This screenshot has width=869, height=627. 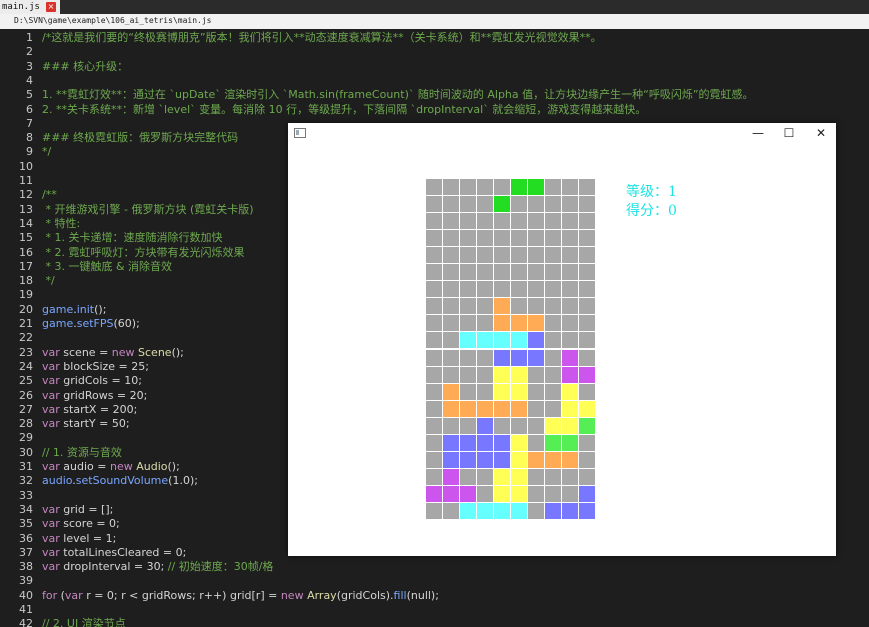 What do you see at coordinates (26, 295) in the screenshot?
I see `line-number: 19` at bounding box center [26, 295].